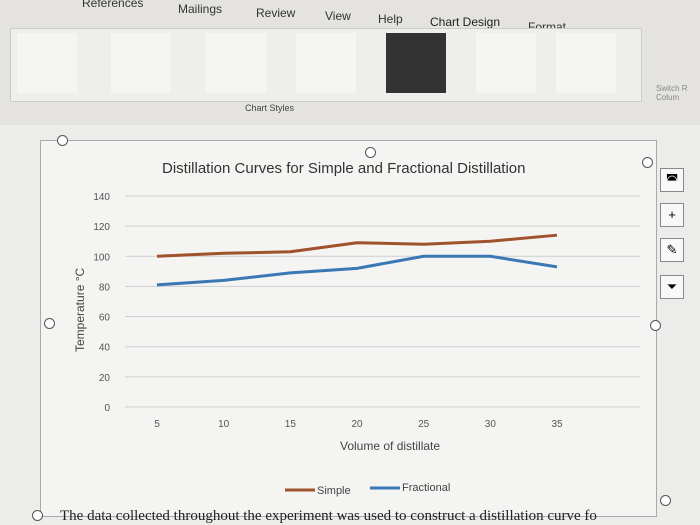 This screenshot has height=525, width=700. I want to click on legend-label-simple: Simple, so click(334, 491).